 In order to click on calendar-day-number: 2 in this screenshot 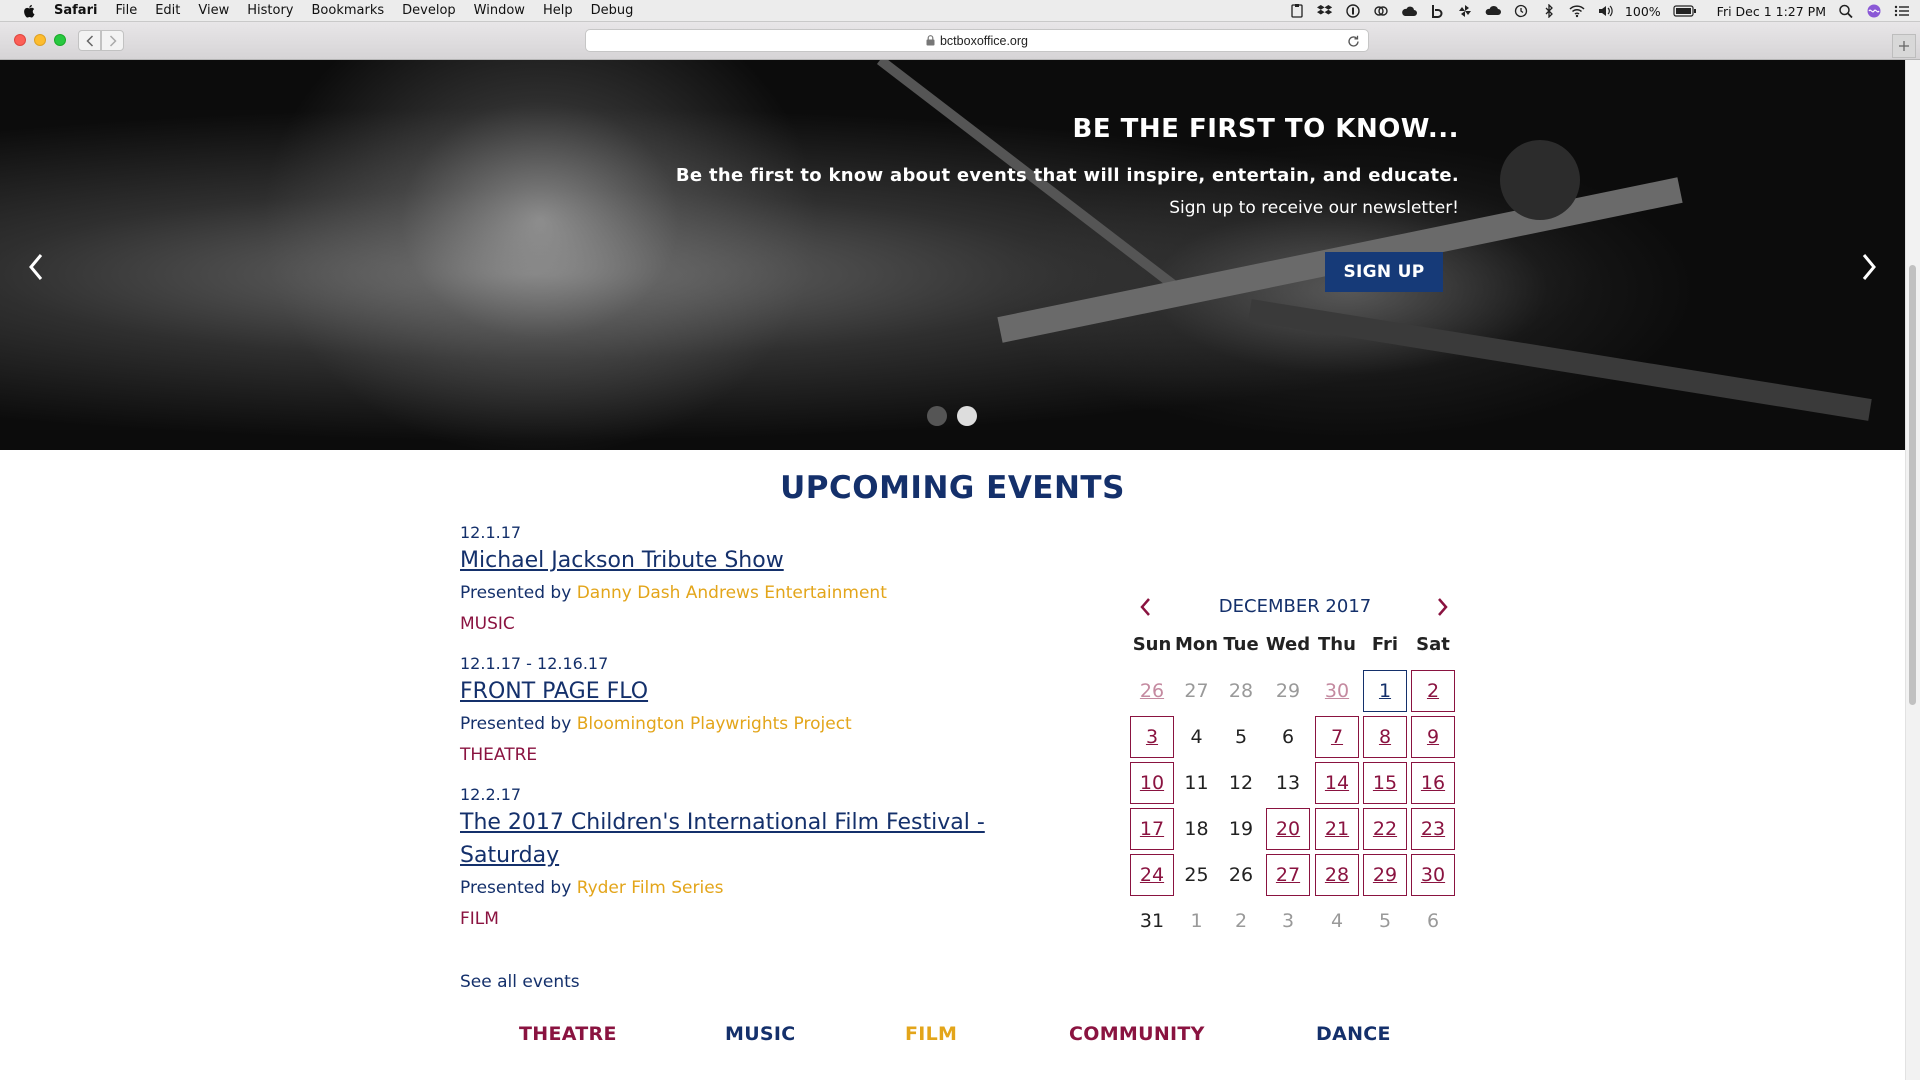, I will do `click(1433, 691)`.